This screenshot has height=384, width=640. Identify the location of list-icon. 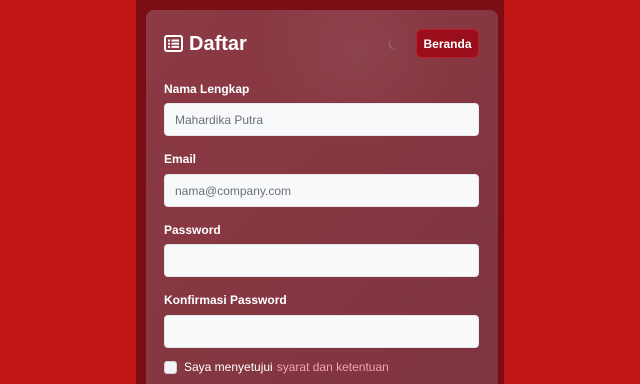
(173, 43).